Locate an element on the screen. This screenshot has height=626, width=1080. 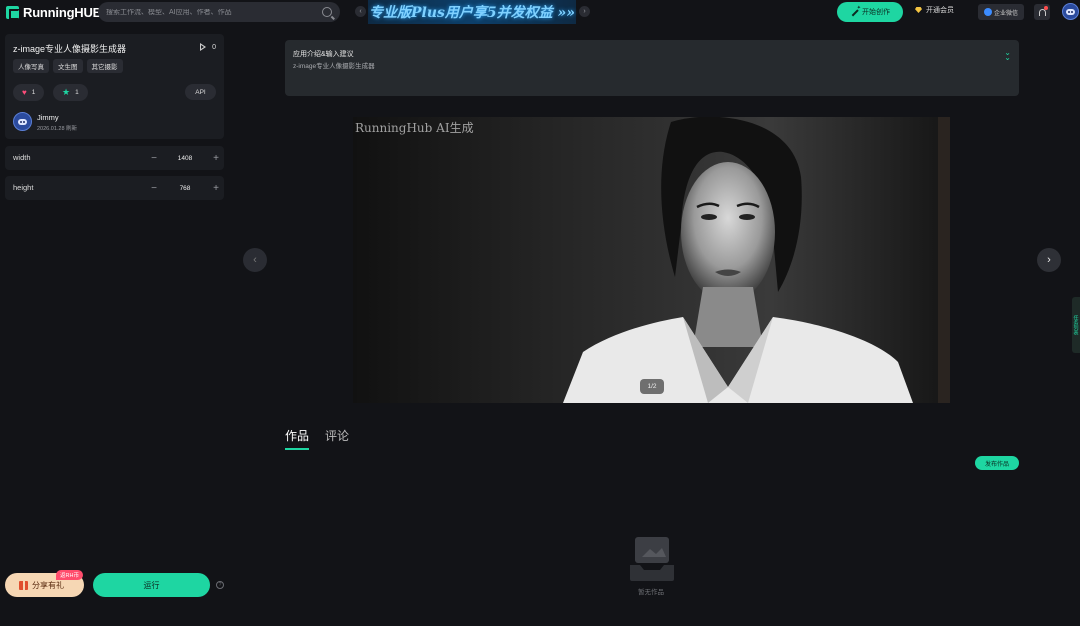
tag: 其它摄影 is located at coordinates (104, 66).